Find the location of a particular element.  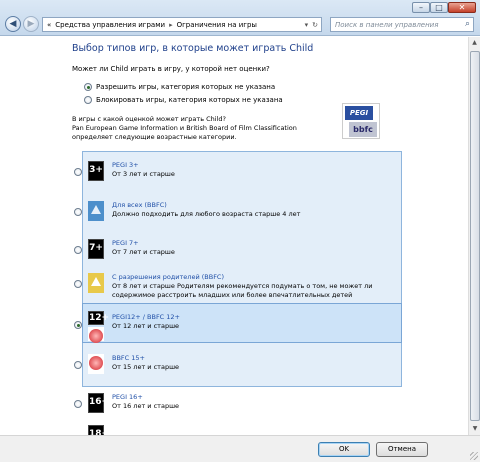

rating-title: Для всех (BBFC) is located at coordinates (139, 205).